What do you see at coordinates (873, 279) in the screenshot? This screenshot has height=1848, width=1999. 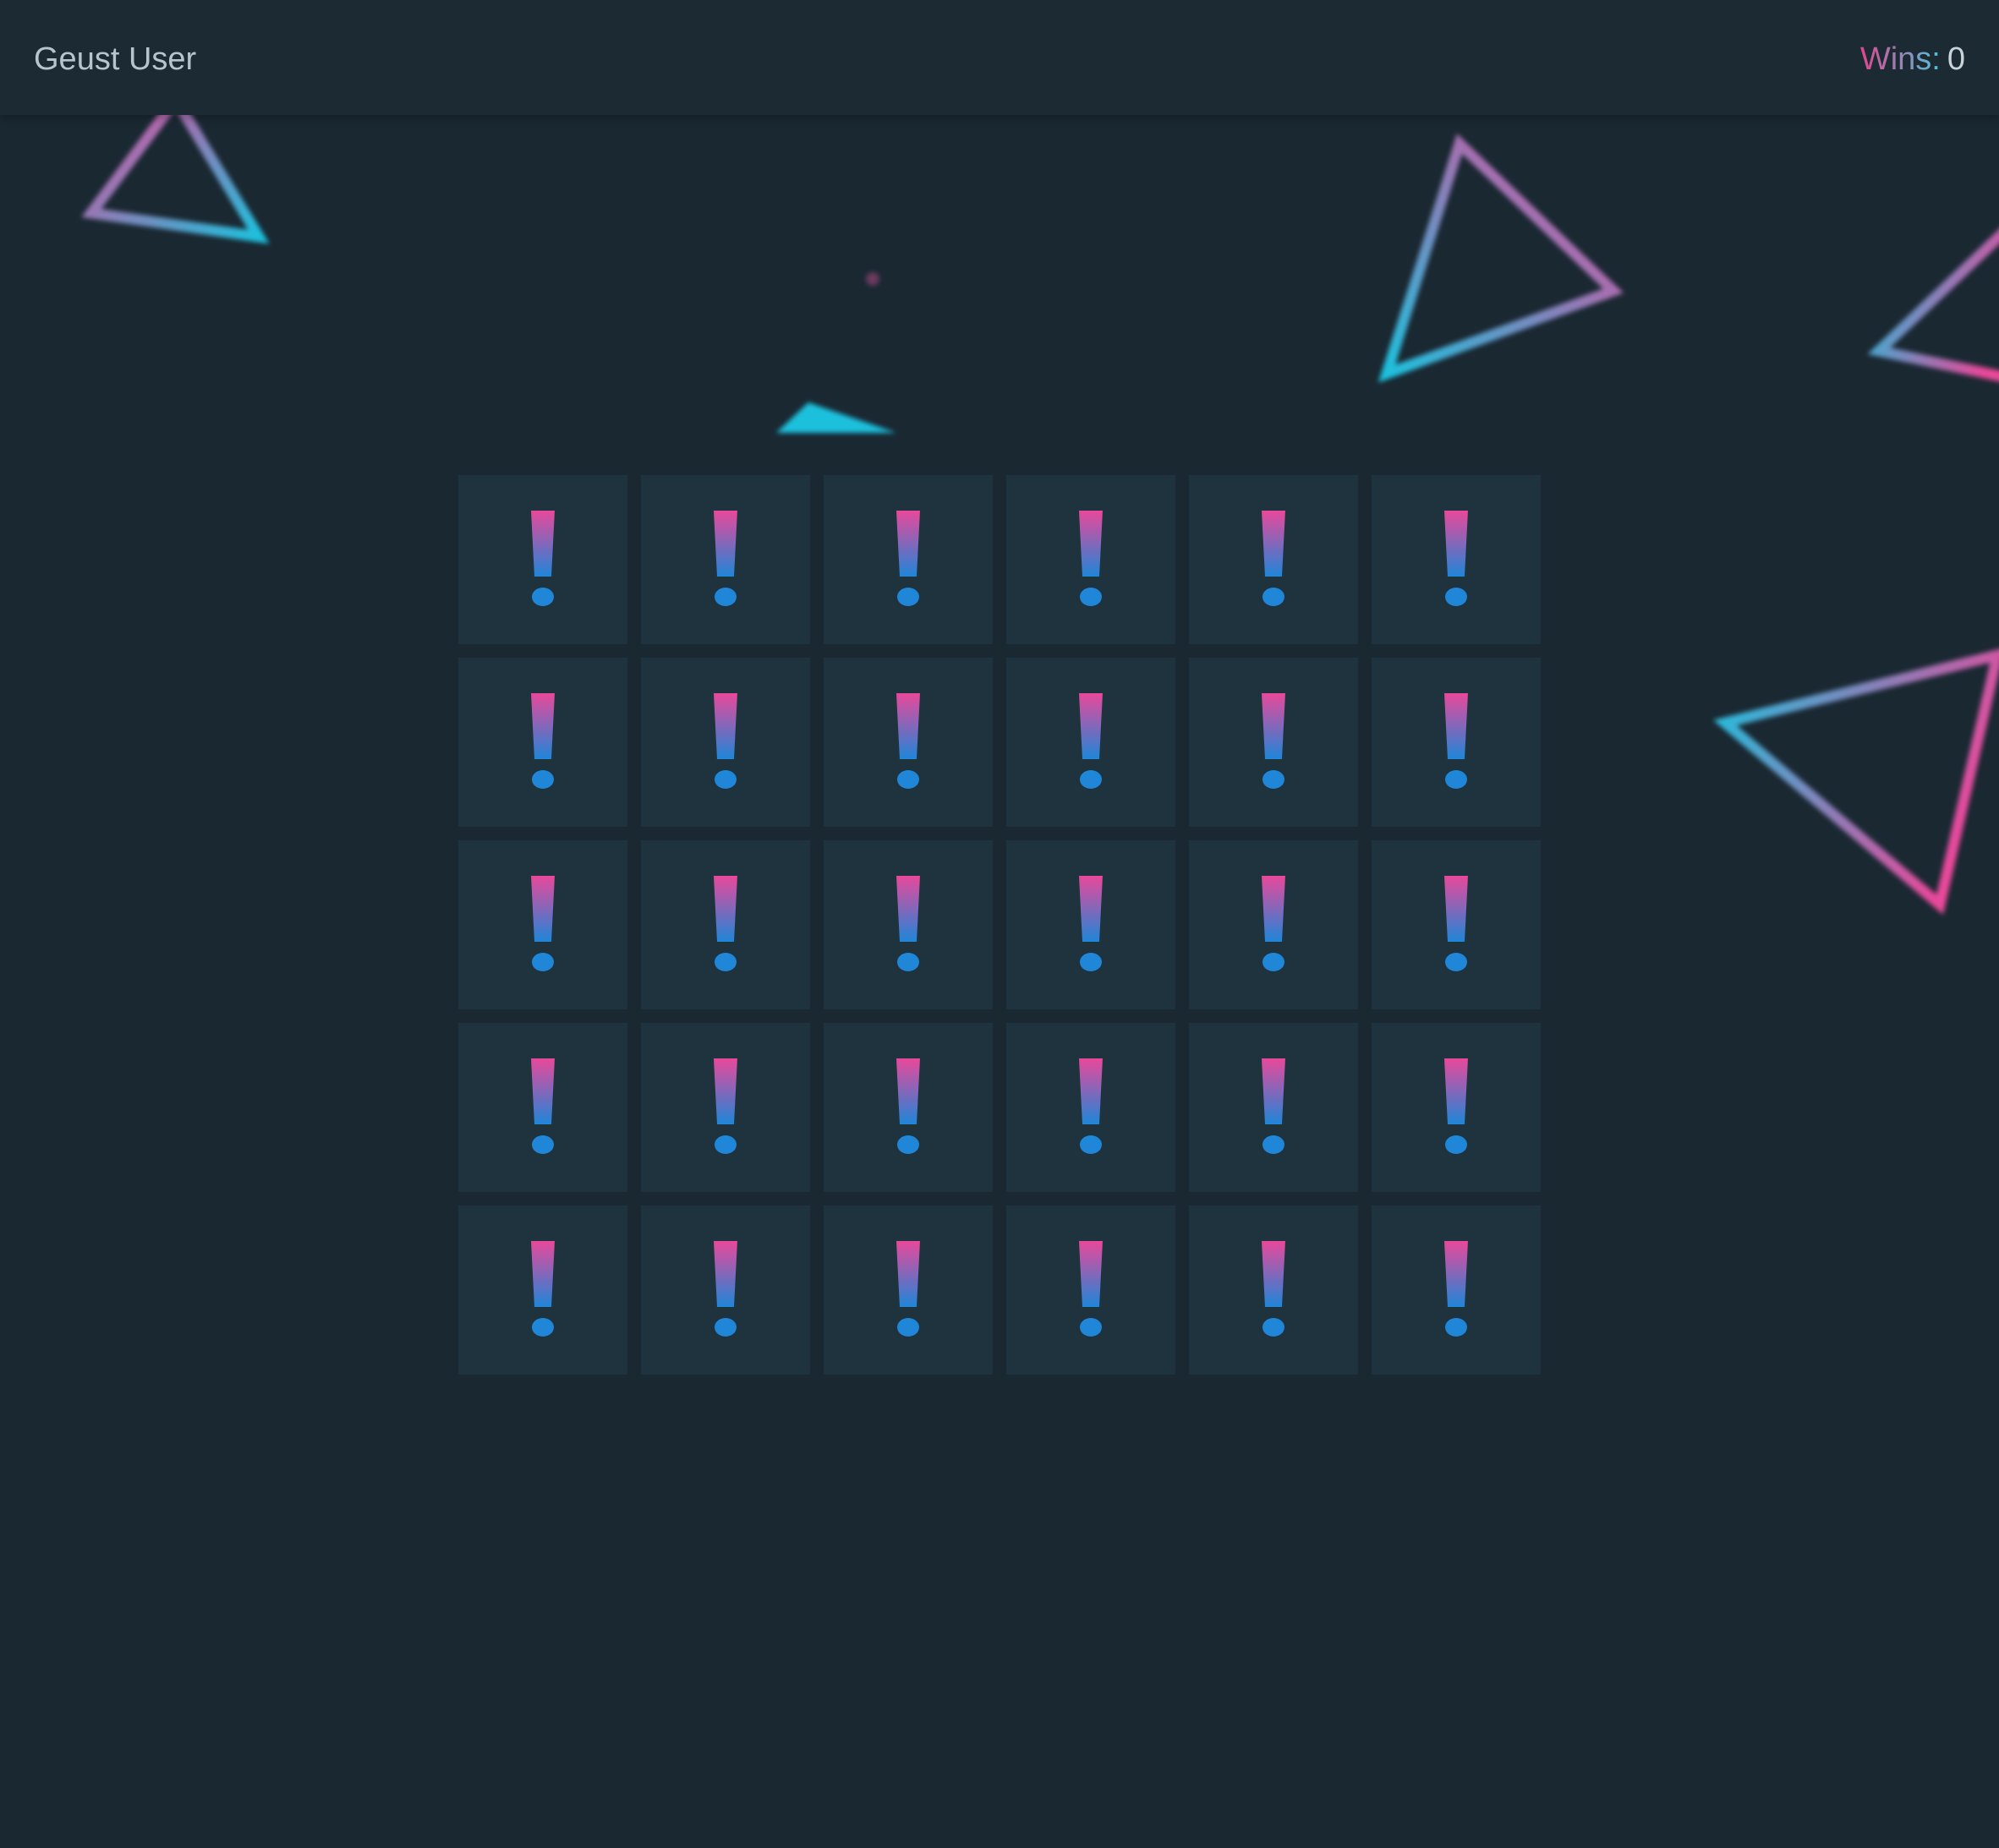 I see `particle-decoration` at bounding box center [873, 279].